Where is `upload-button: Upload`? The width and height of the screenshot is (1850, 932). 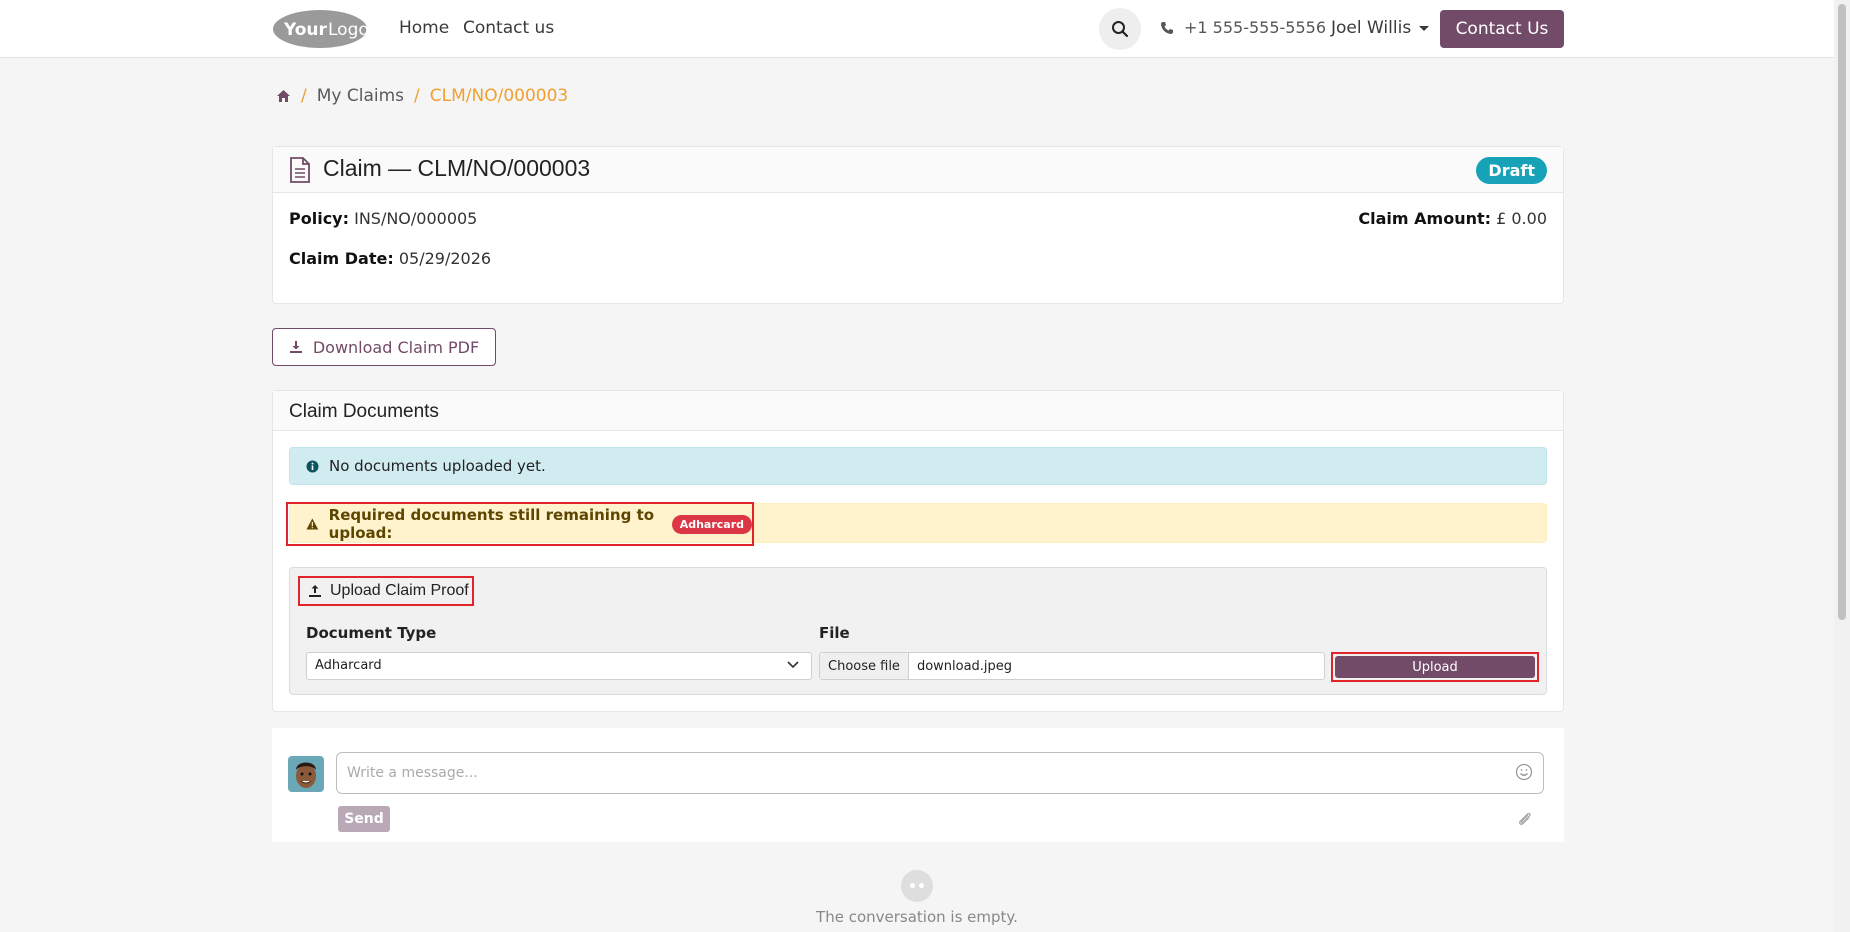
upload-button: Upload is located at coordinates (1435, 667).